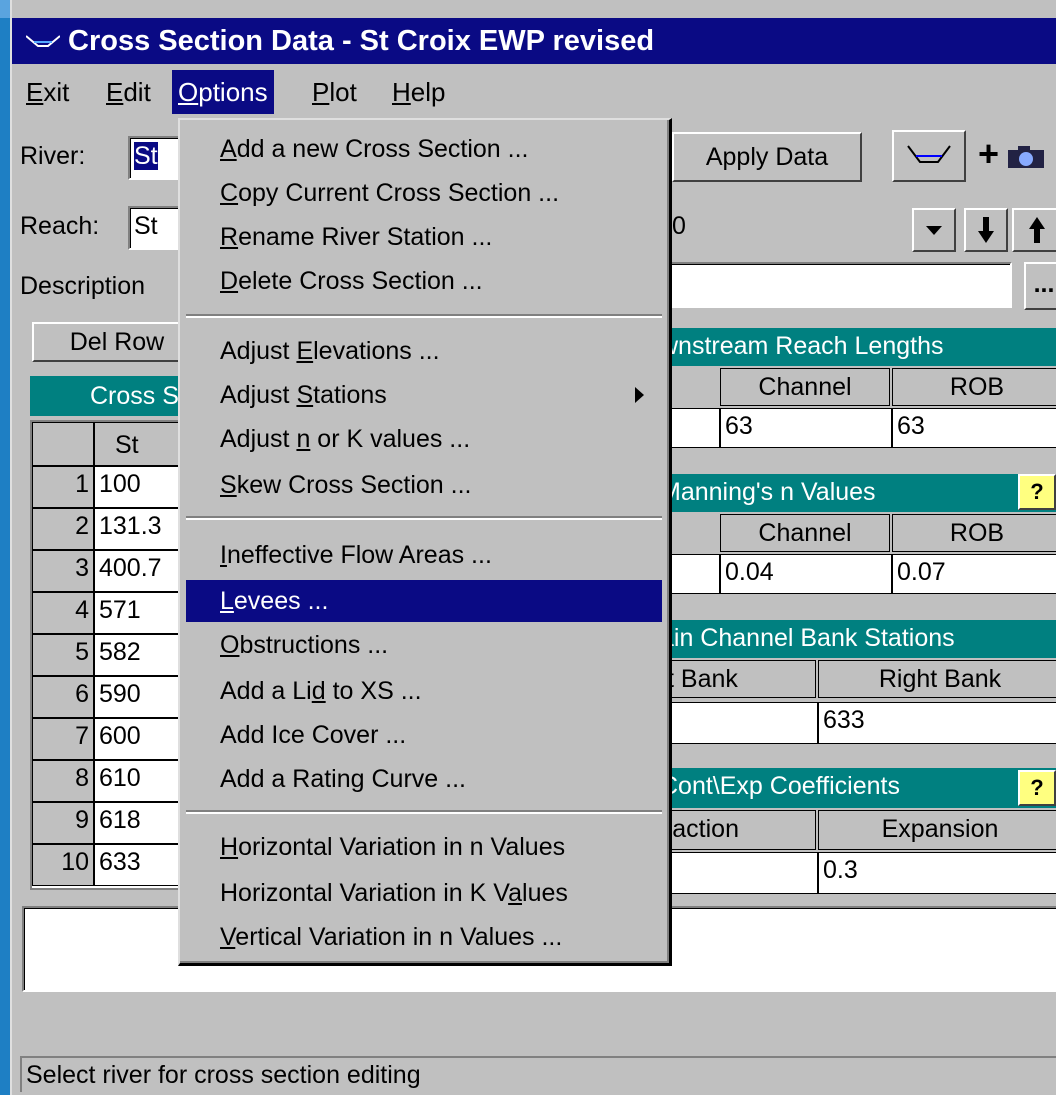 Image resolution: width=1056 pixels, height=1095 pixels. What do you see at coordinates (63, 613) in the screenshot?
I see `xs-row-number: 4` at bounding box center [63, 613].